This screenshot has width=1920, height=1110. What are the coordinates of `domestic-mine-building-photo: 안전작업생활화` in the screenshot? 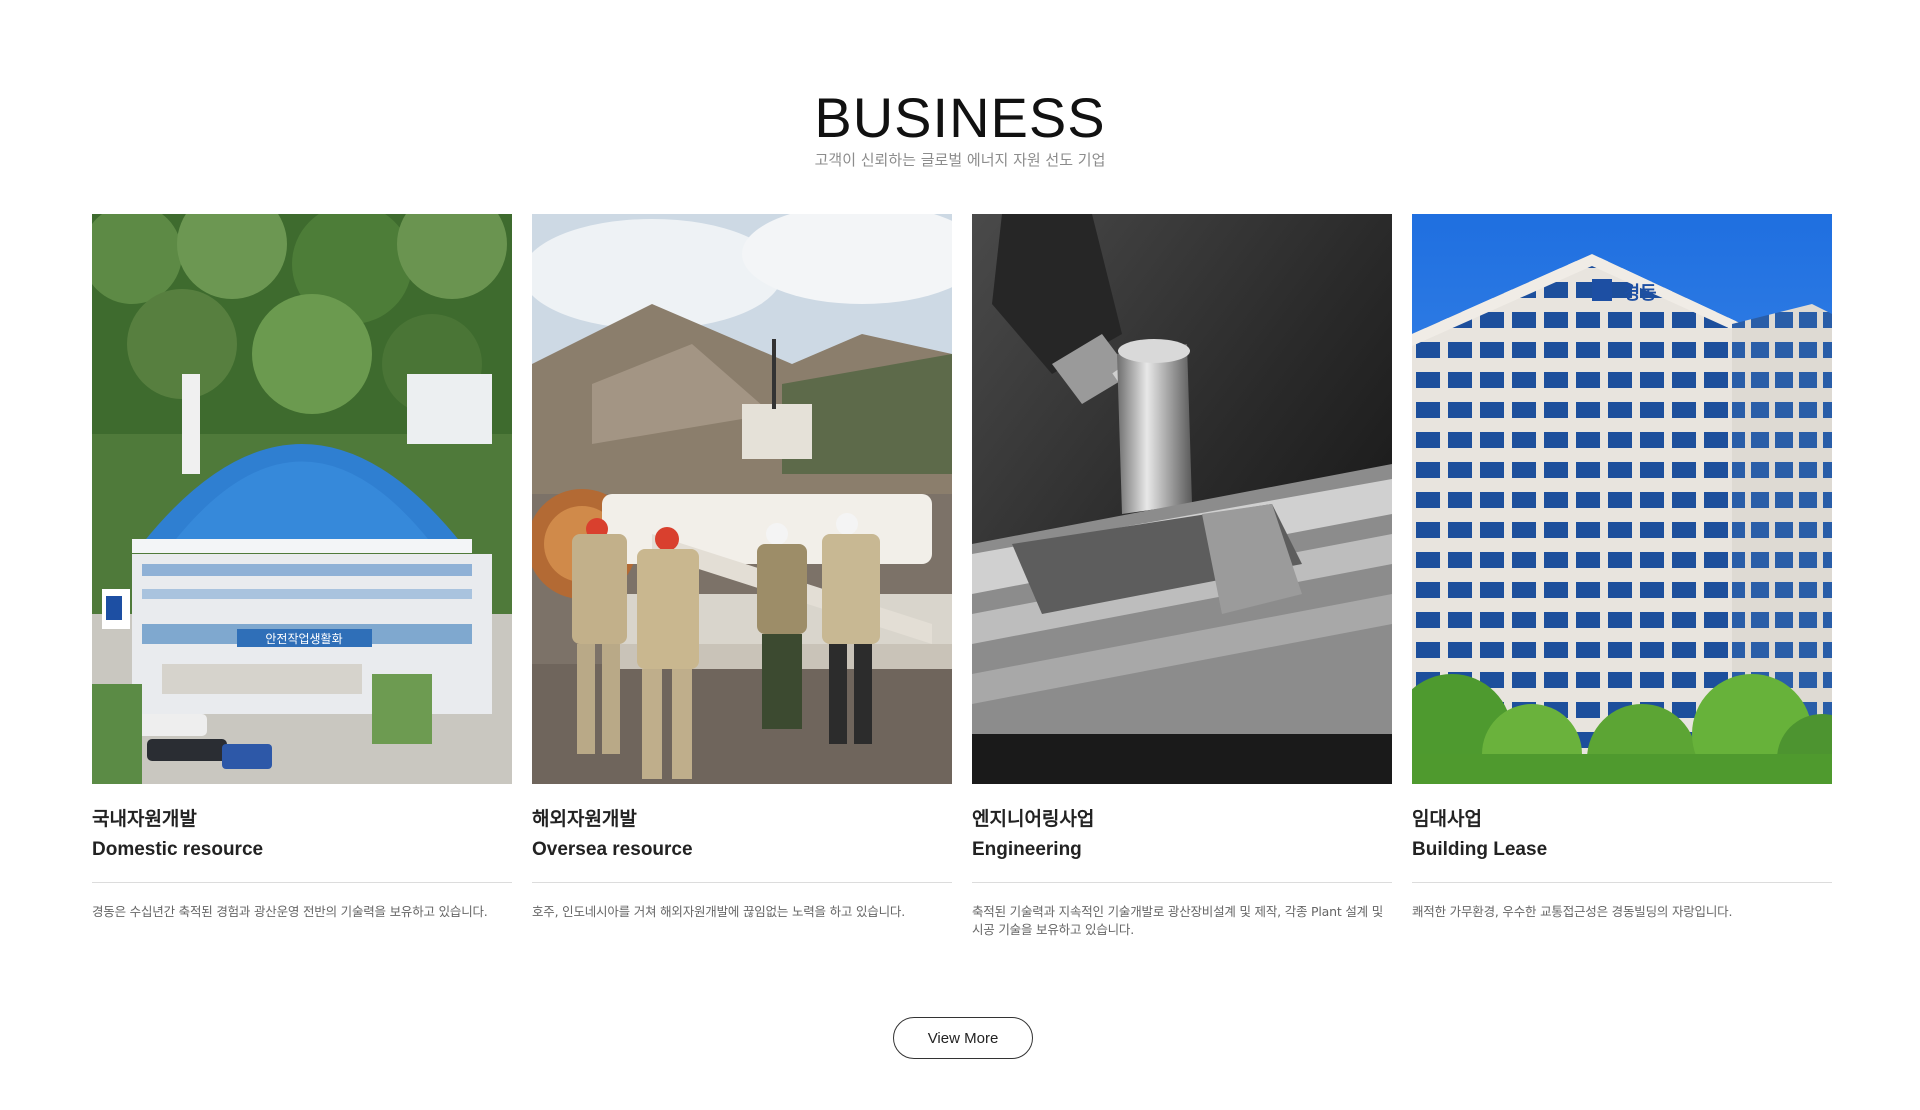 It's located at (302, 499).